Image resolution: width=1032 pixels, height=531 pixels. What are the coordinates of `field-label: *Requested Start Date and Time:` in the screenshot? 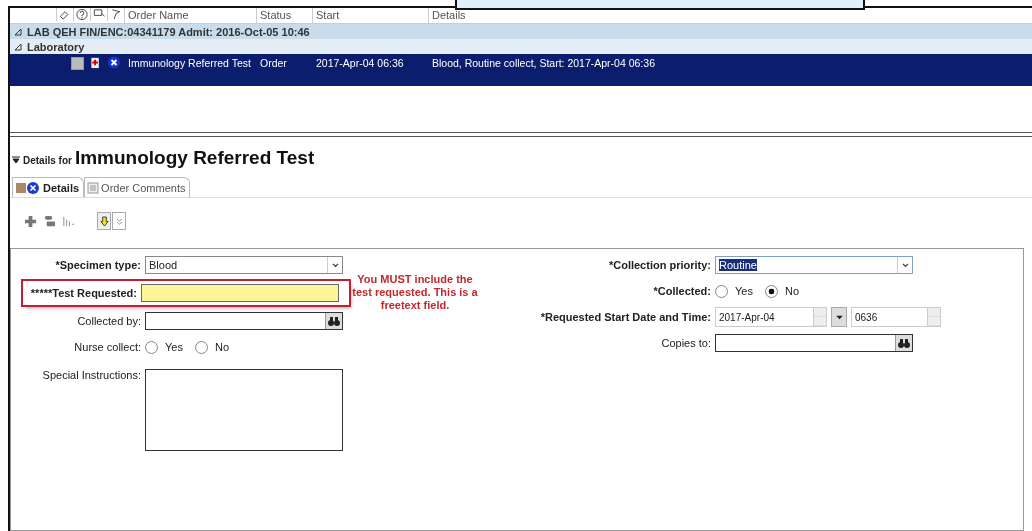 It's located at (625, 317).